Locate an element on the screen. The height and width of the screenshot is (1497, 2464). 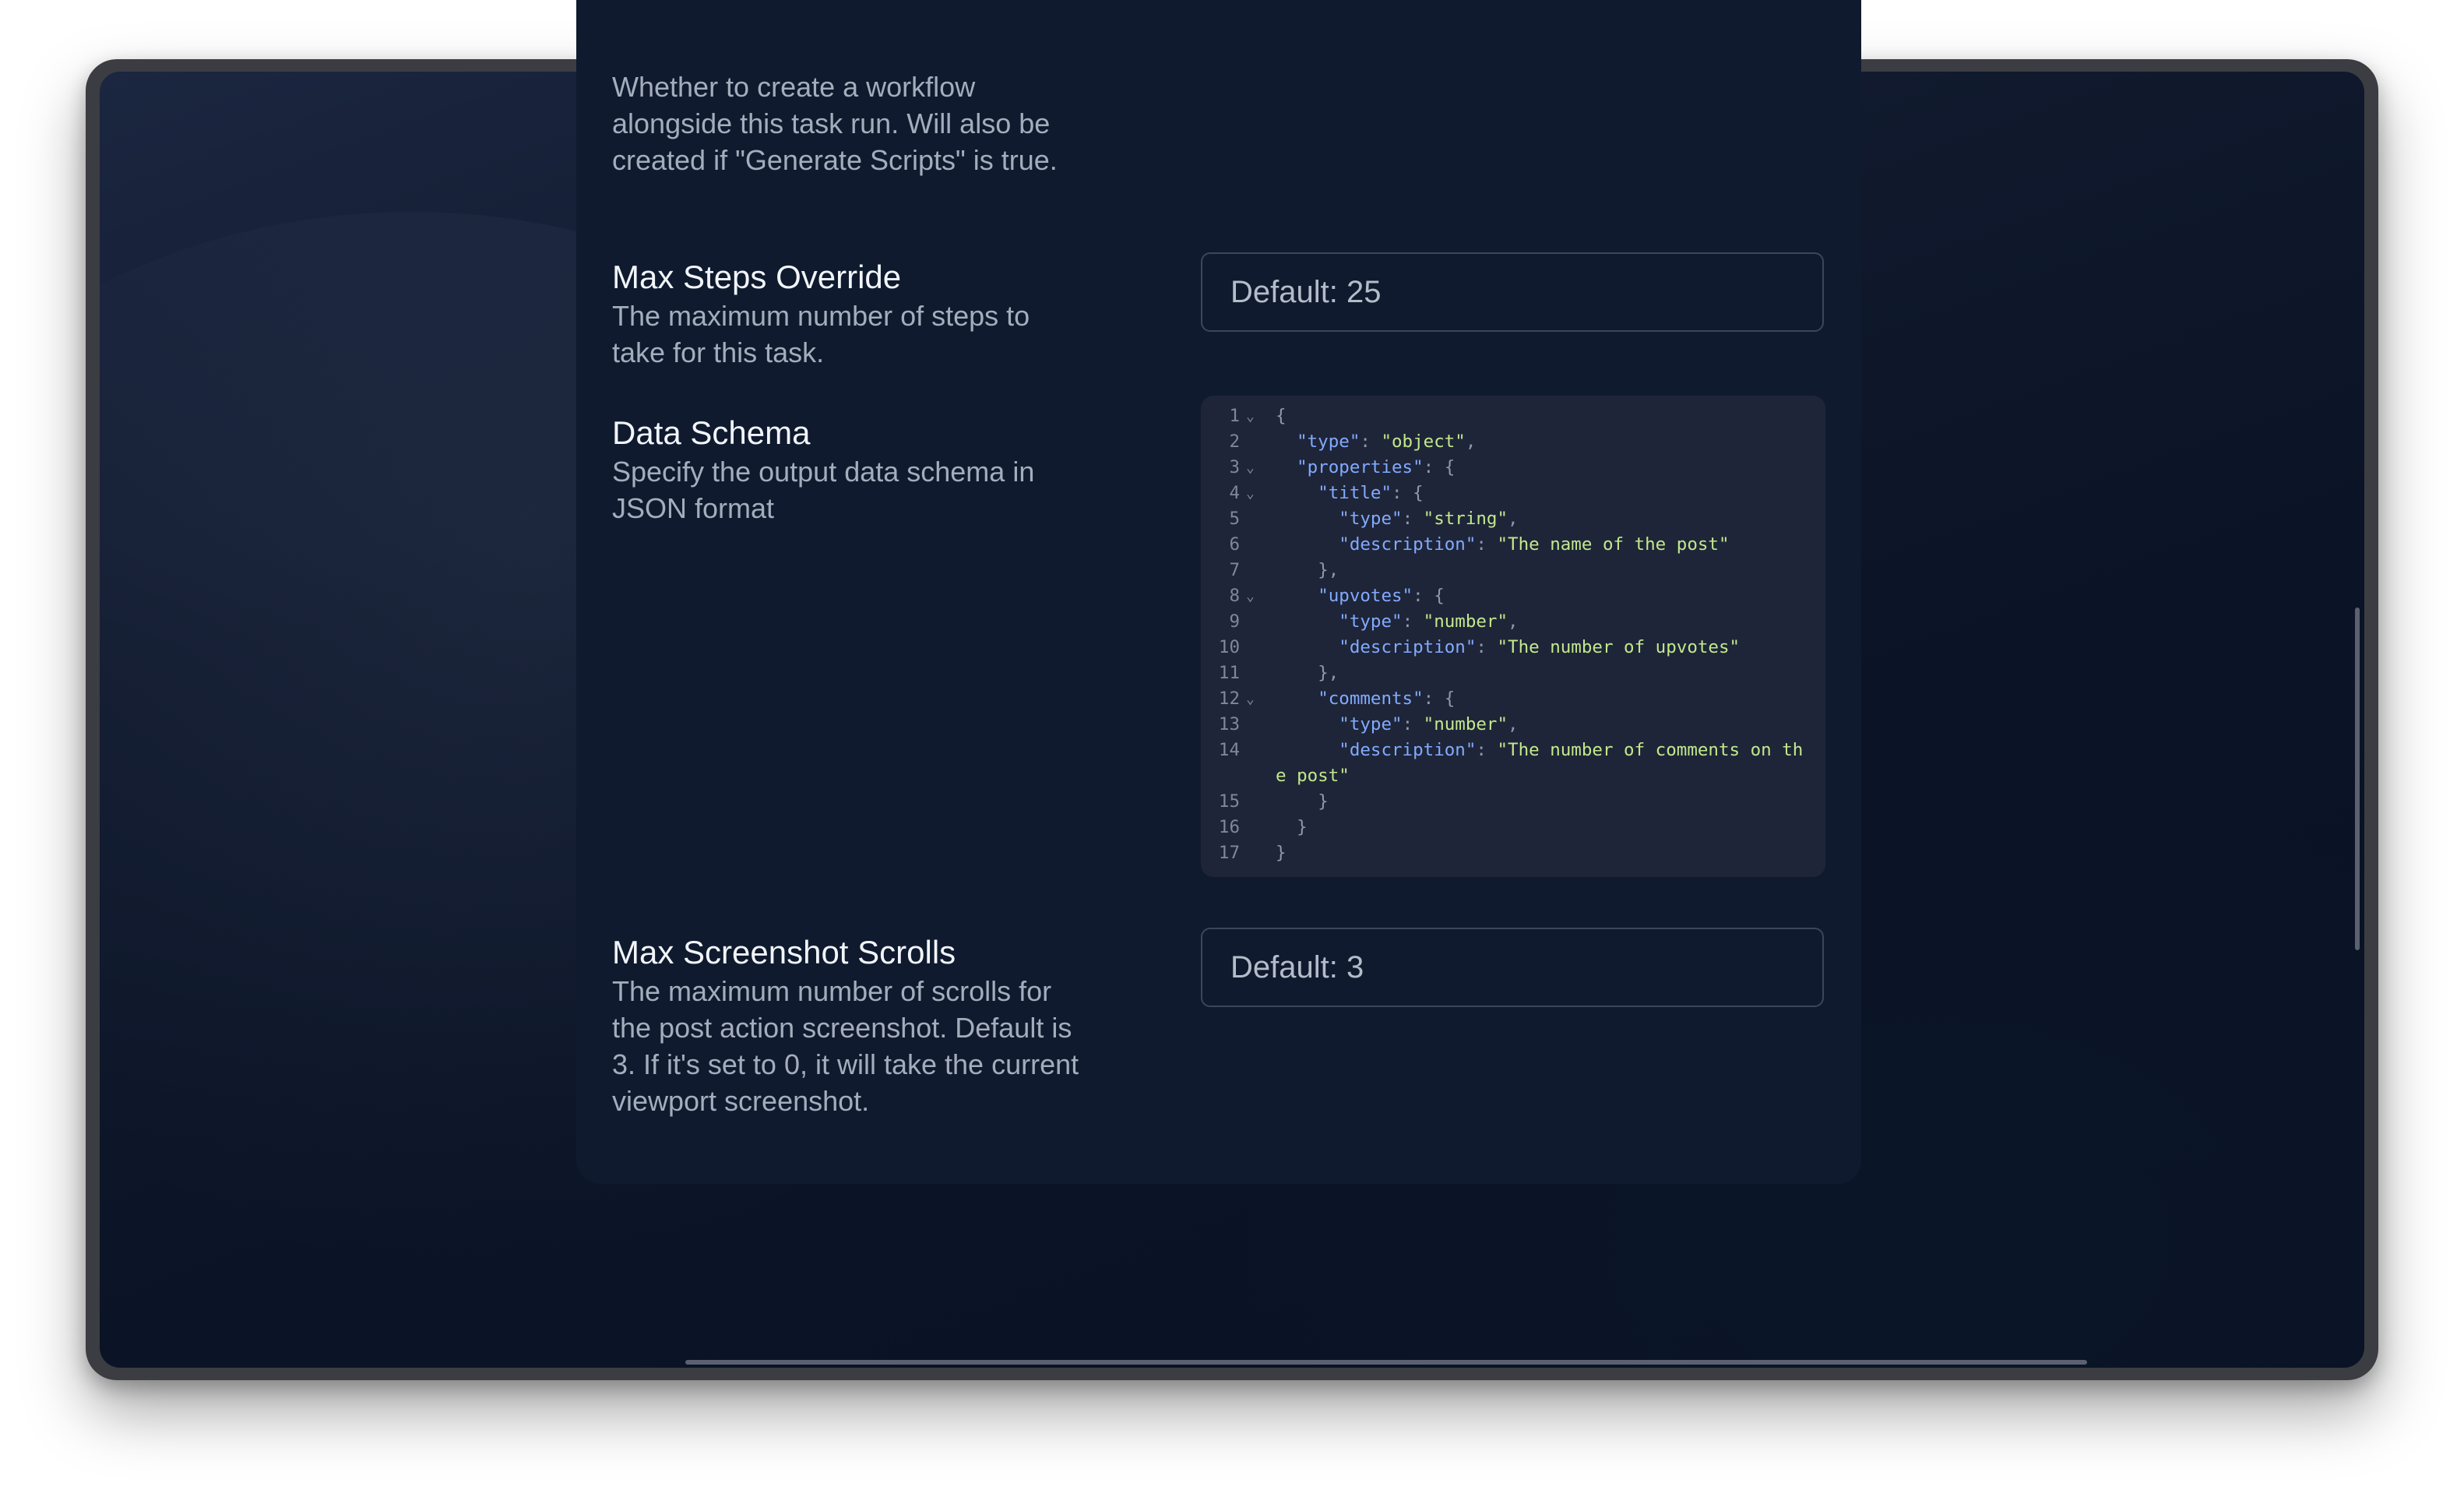
line-number: 14 is located at coordinates (1229, 750).